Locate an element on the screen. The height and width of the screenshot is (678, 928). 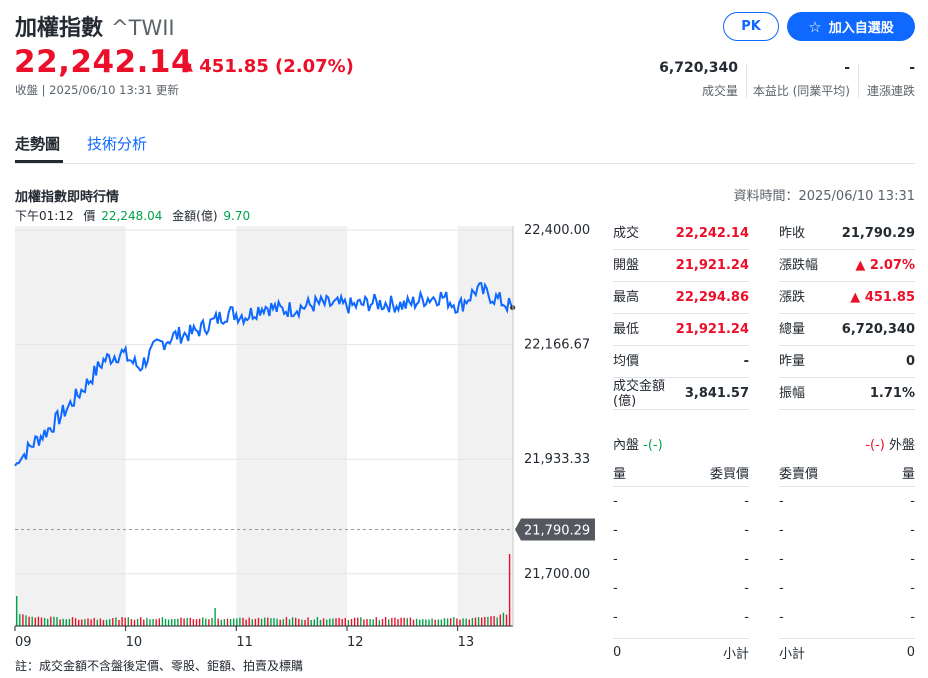
outer-book: -(-) 外盤 is located at coordinates (847, 443).